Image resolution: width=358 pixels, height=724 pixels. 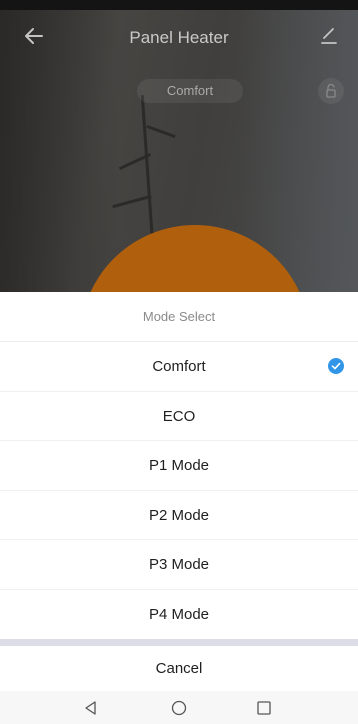 I want to click on option-label: P1 Mode, so click(x=179, y=465).